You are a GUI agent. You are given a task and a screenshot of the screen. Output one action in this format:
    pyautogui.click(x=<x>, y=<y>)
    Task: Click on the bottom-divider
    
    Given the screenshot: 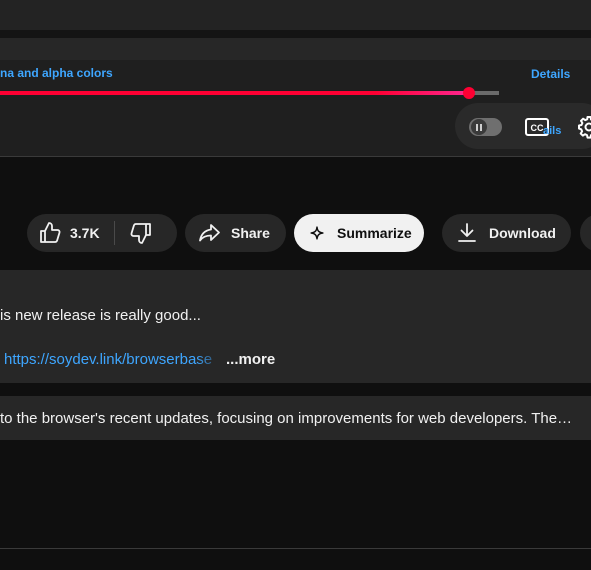 What is the action you would take?
    pyautogui.click(x=295, y=548)
    